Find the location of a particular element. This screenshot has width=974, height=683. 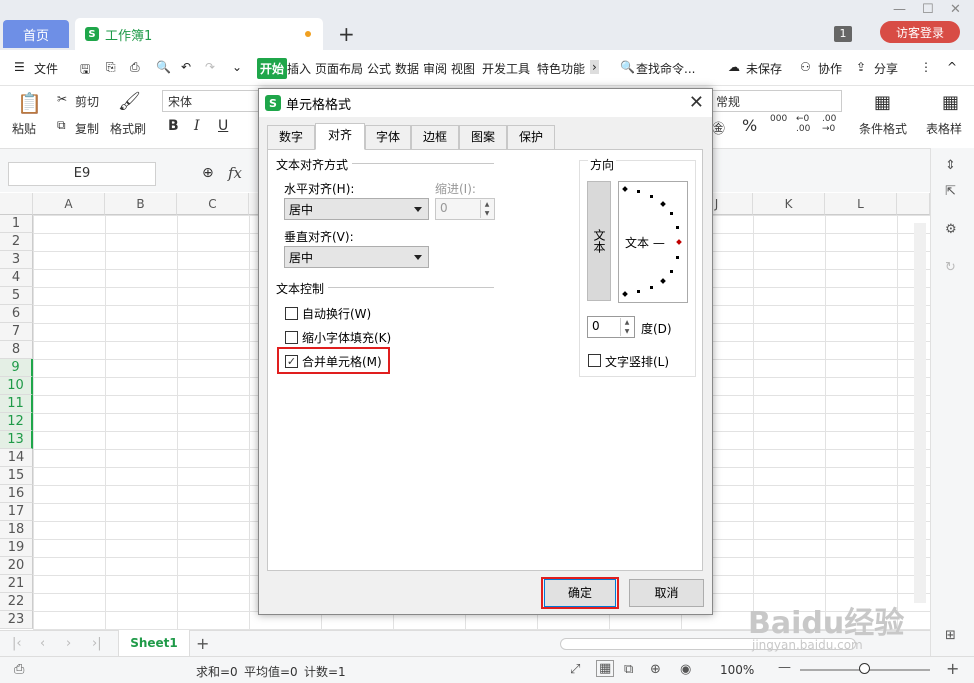

customize-dropdown-icon: ⌄ is located at coordinates (237, 67).